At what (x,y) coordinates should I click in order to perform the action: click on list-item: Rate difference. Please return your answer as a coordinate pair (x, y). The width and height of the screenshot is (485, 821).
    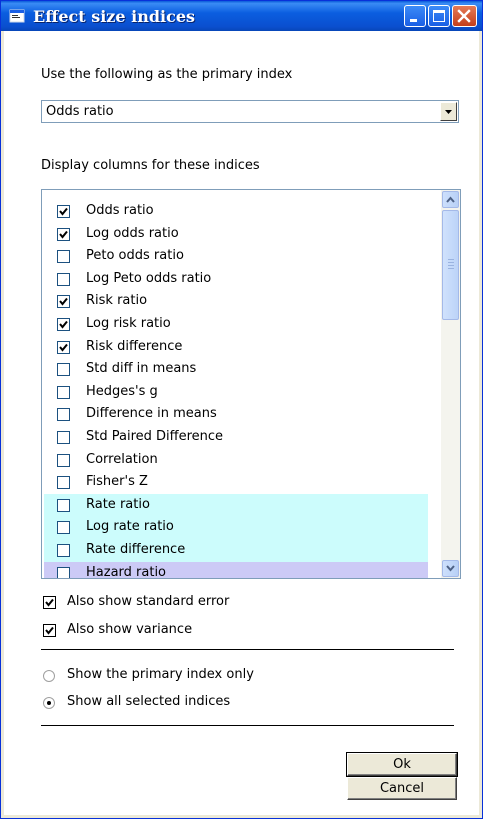
    Looking at the image, I should click on (236, 550).